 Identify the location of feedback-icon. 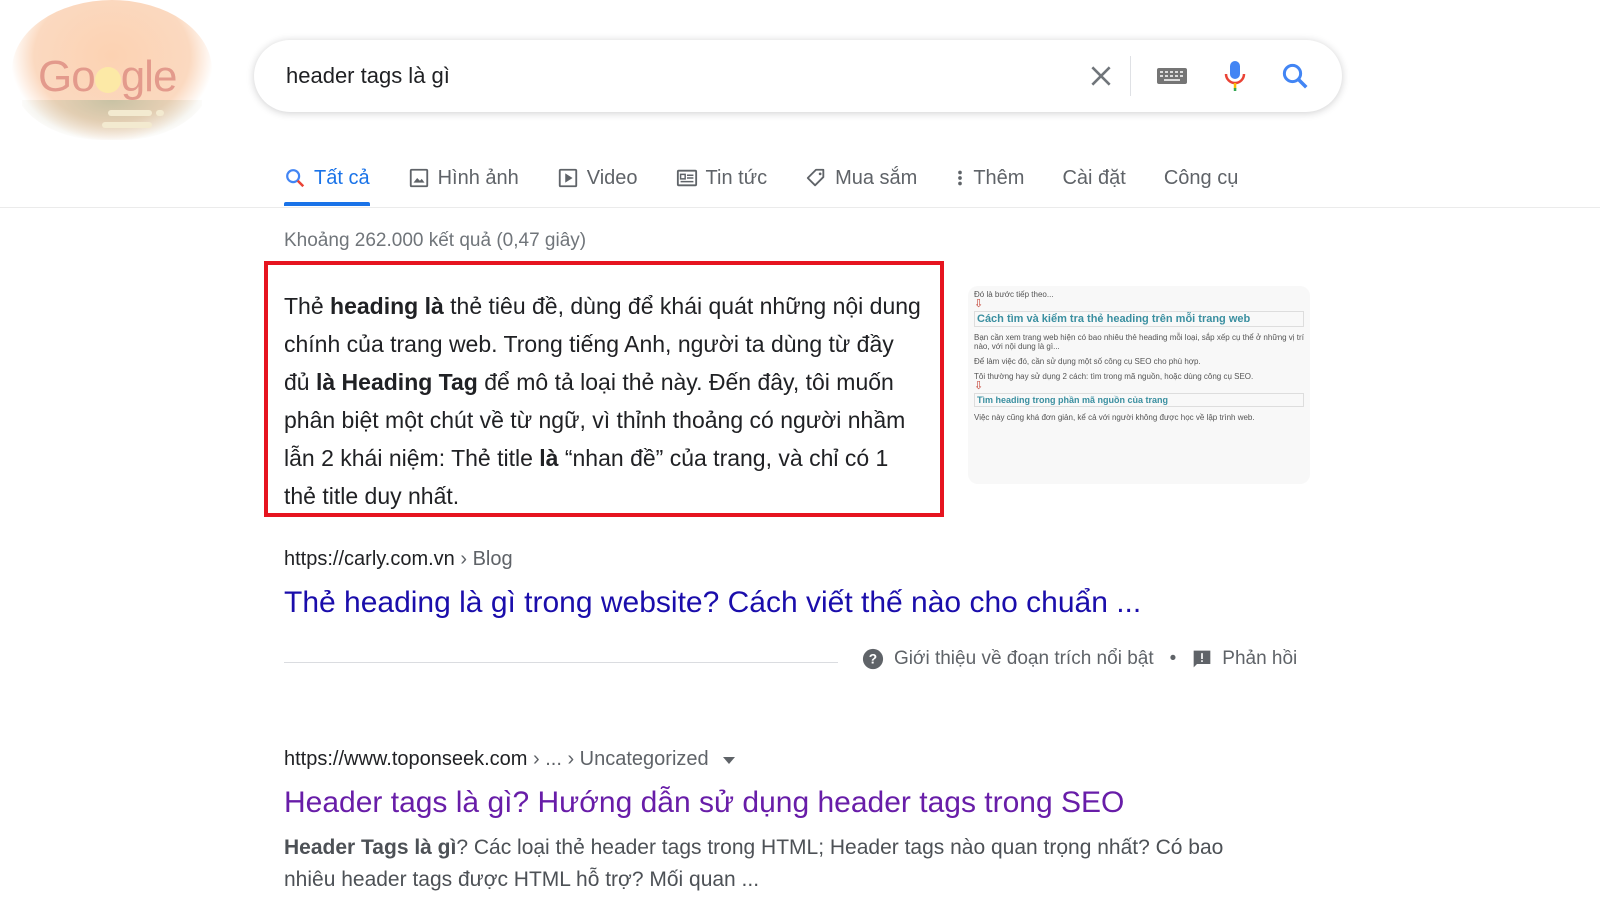
(1202, 659).